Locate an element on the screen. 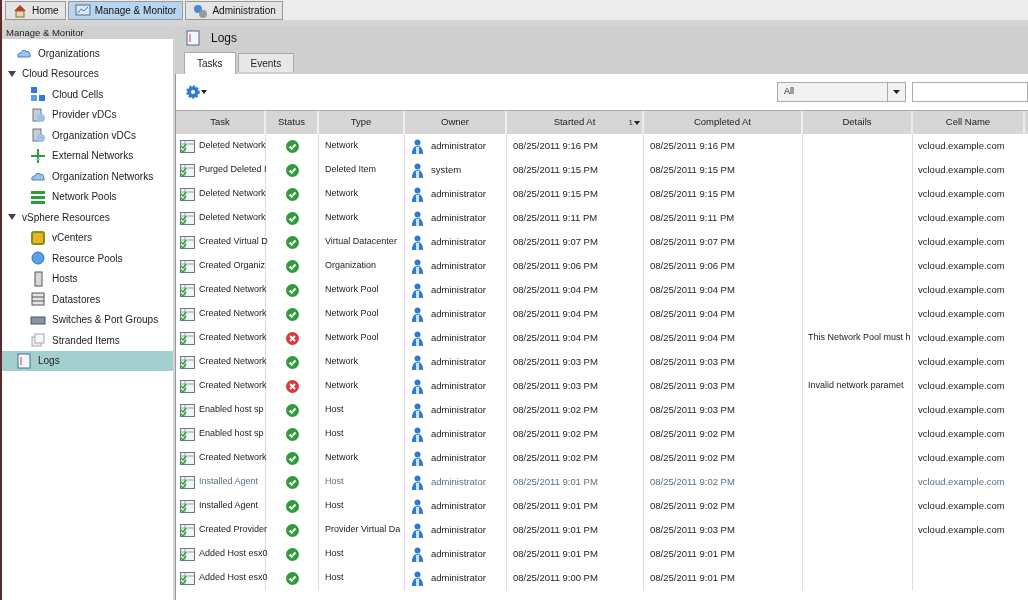 This screenshot has height=600, width=1028. table-cell: Deleted Network is located at coordinates (232, 146).